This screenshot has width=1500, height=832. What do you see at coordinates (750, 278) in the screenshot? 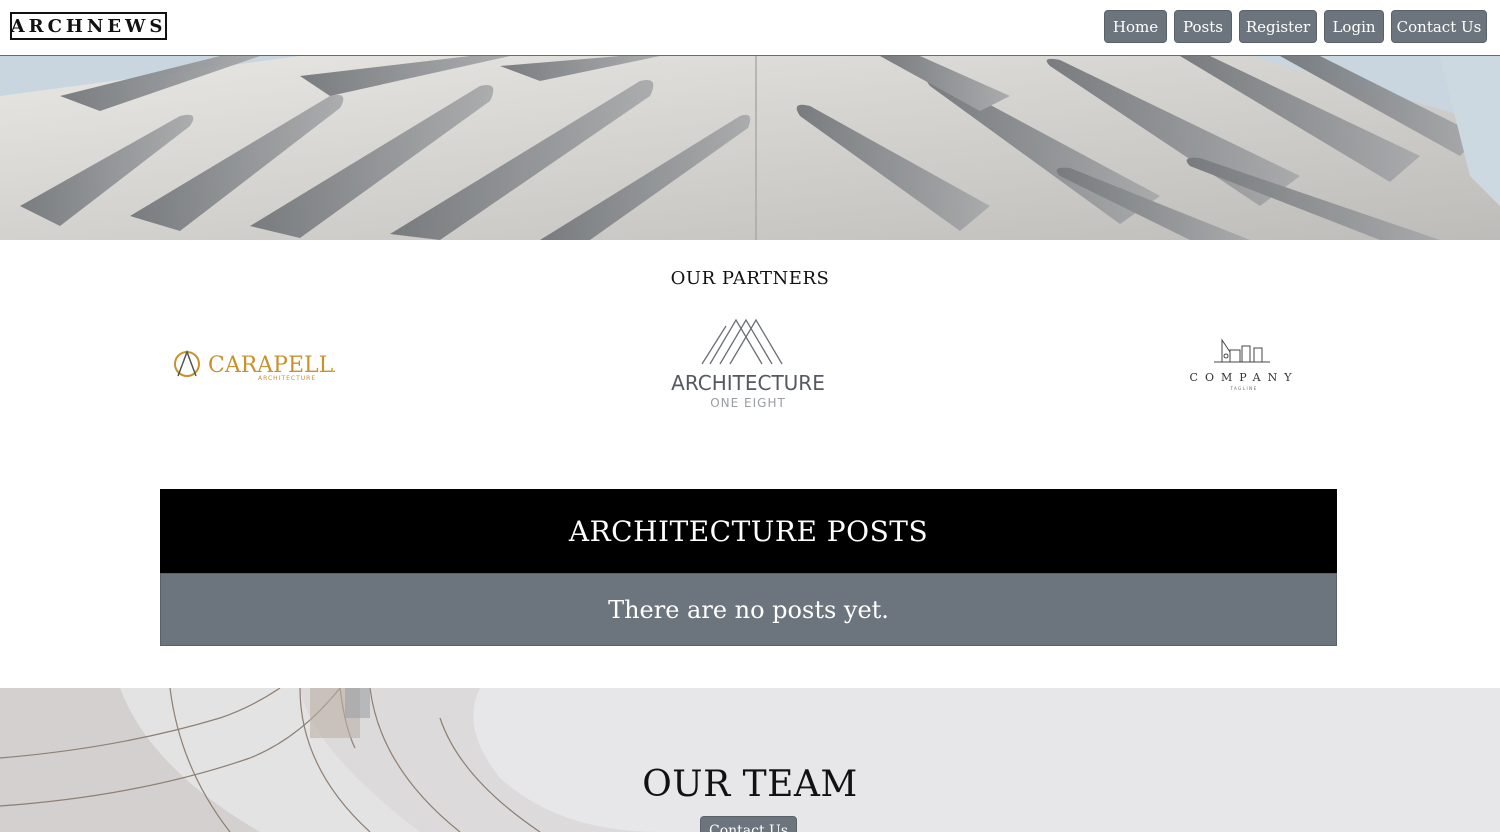
I see `partners-heading: OUR PARTNERS` at bounding box center [750, 278].